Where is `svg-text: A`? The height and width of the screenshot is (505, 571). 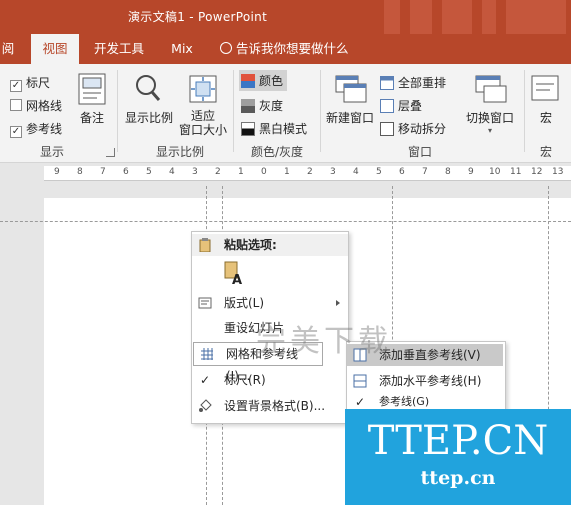 svg-text: A is located at coordinates (237, 279).